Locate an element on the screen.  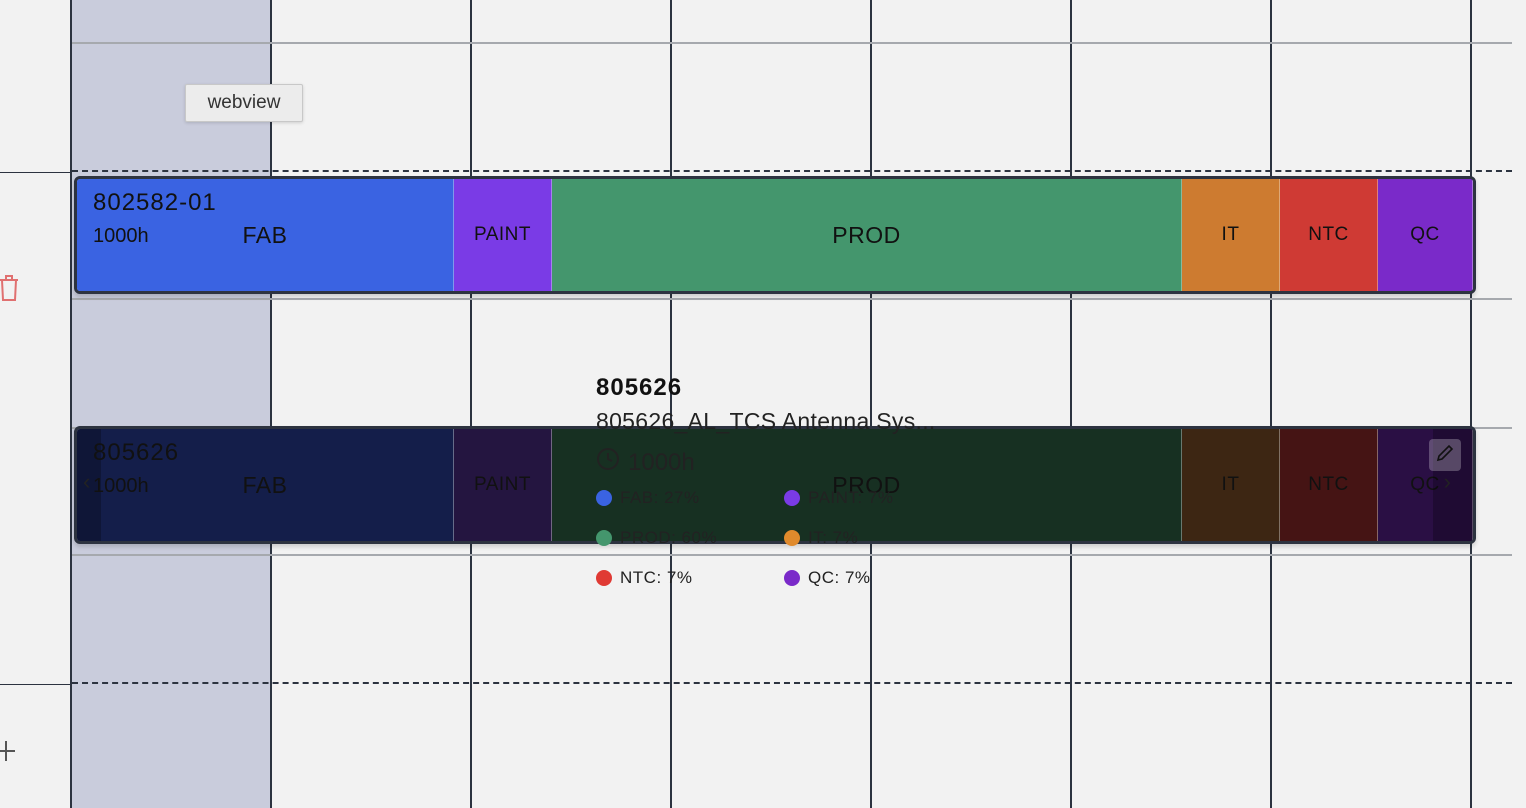
breakdown-label: FAB: 27% is located at coordinates (660, 497).